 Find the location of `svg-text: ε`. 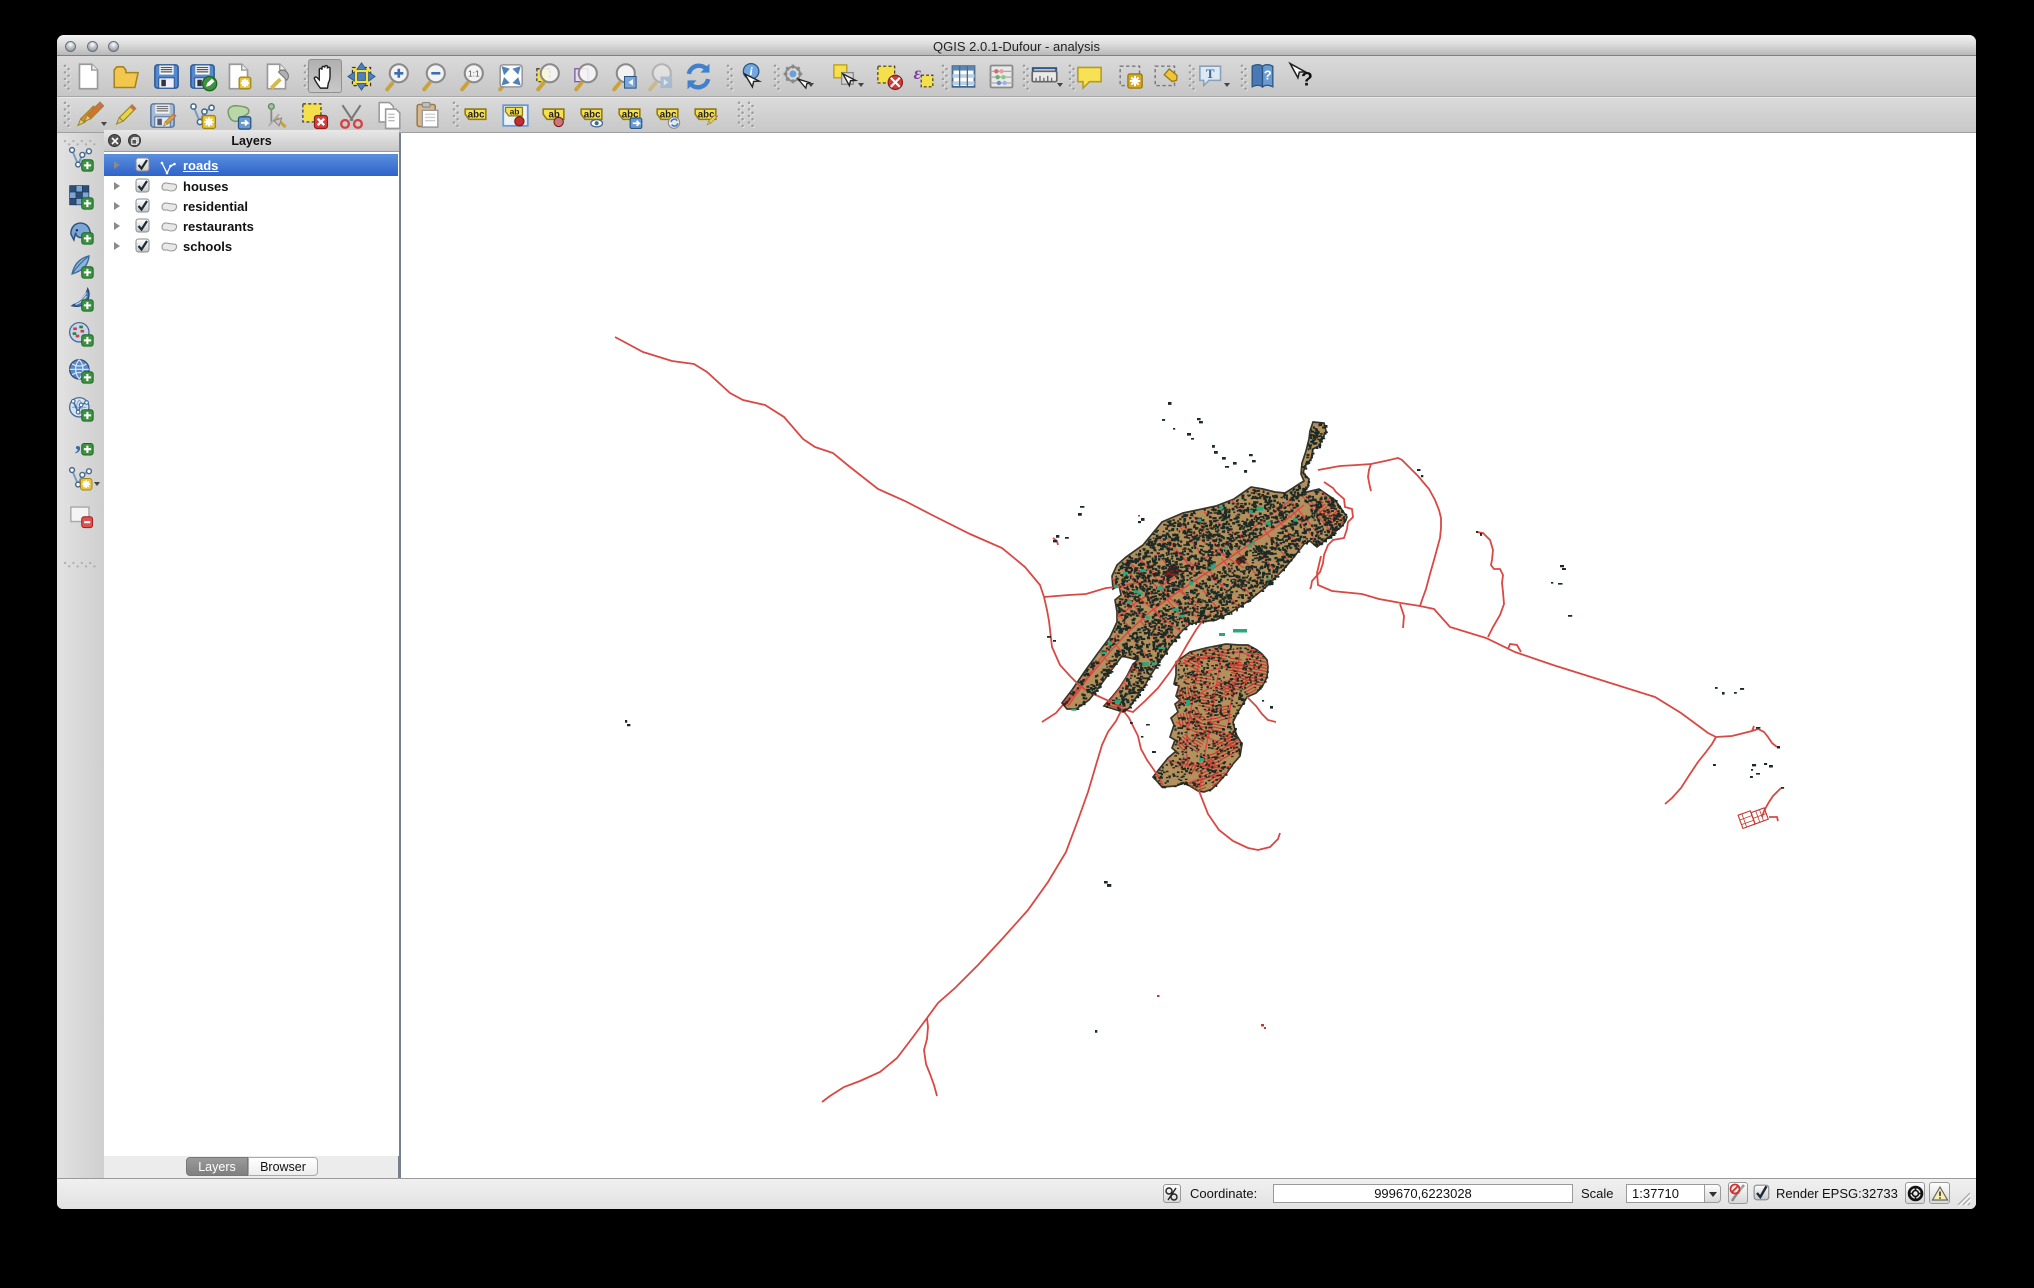

svg-text: ε is located at coordinates (917, 73).